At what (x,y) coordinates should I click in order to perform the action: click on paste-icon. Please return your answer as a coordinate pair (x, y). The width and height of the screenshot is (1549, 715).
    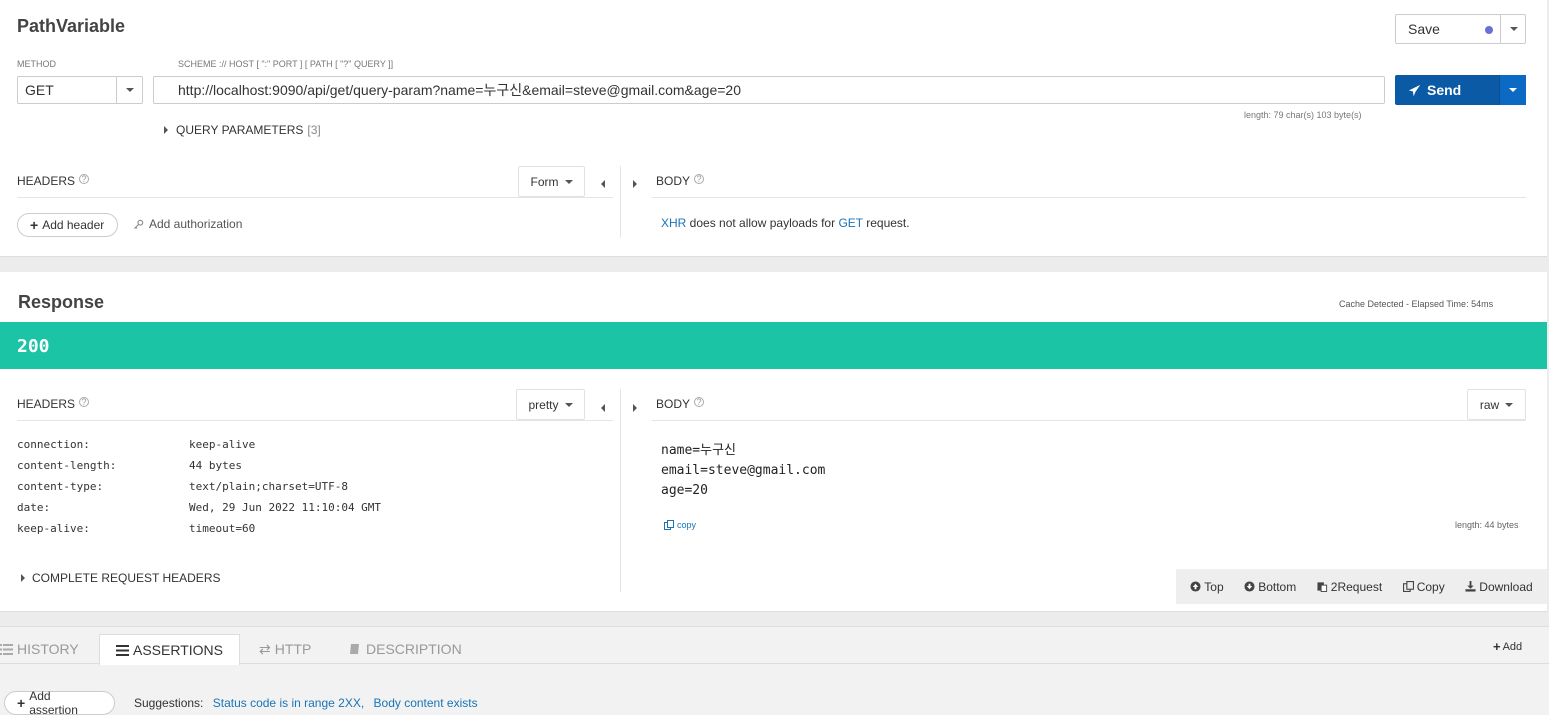
    Looking at the image, I should click on (1322, 587).